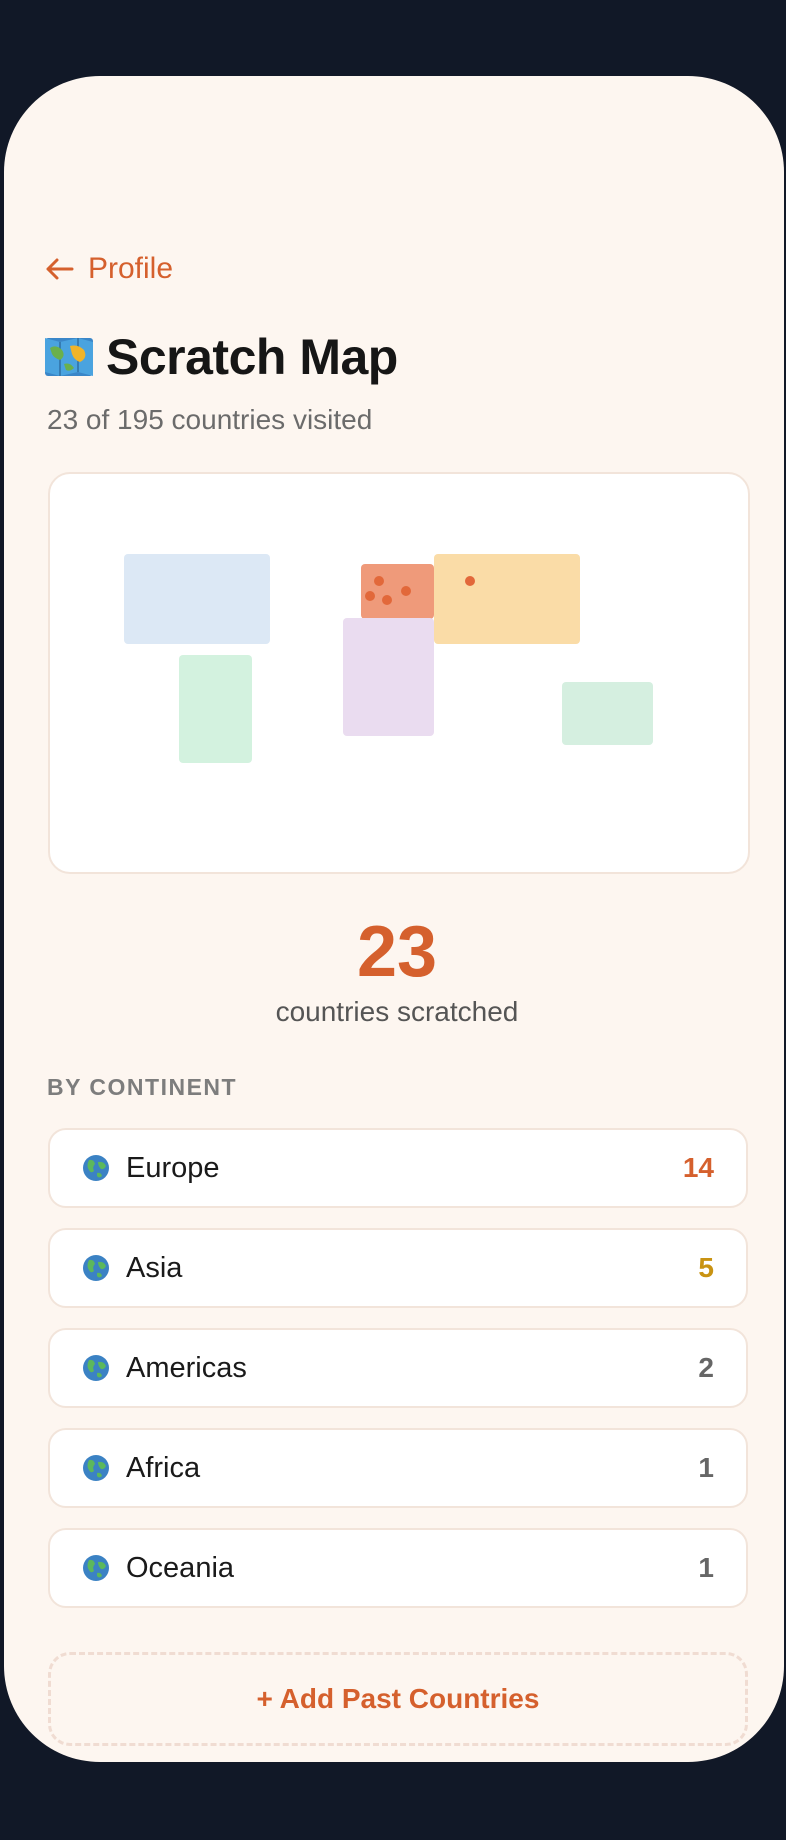 The image size is (786, 1840). What do you see at coordinates (142, 1087) in the screenshot?
I see `section-label-by-continent: BY CONTINENT` at bounding box center [142, 1087].